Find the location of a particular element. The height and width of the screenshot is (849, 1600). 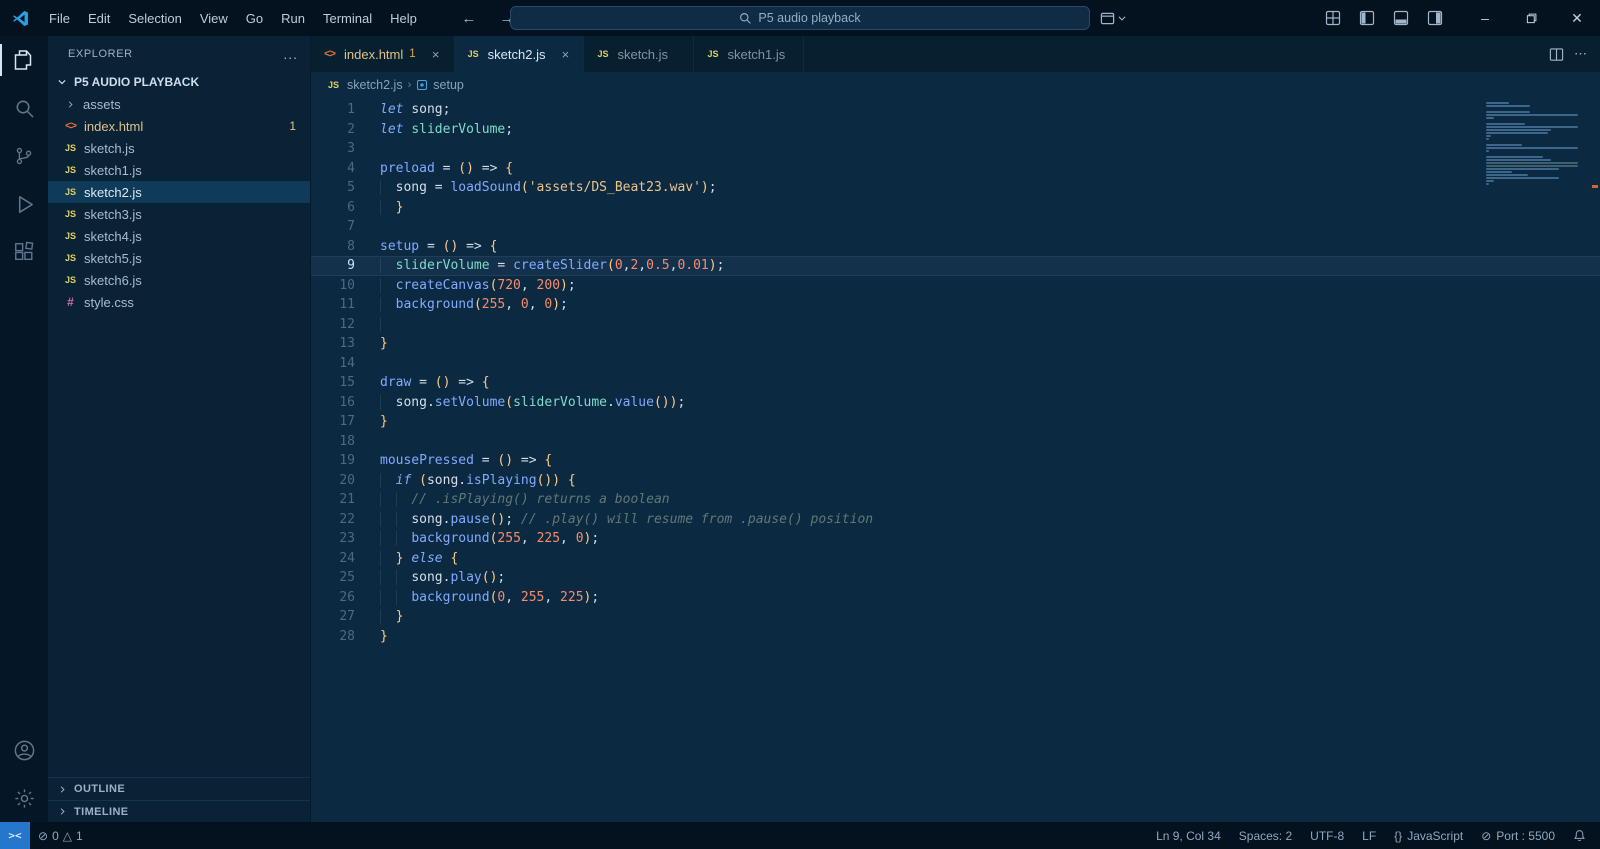

indentation-status: Spaces: 2 is located at coordinates (1265, 836).